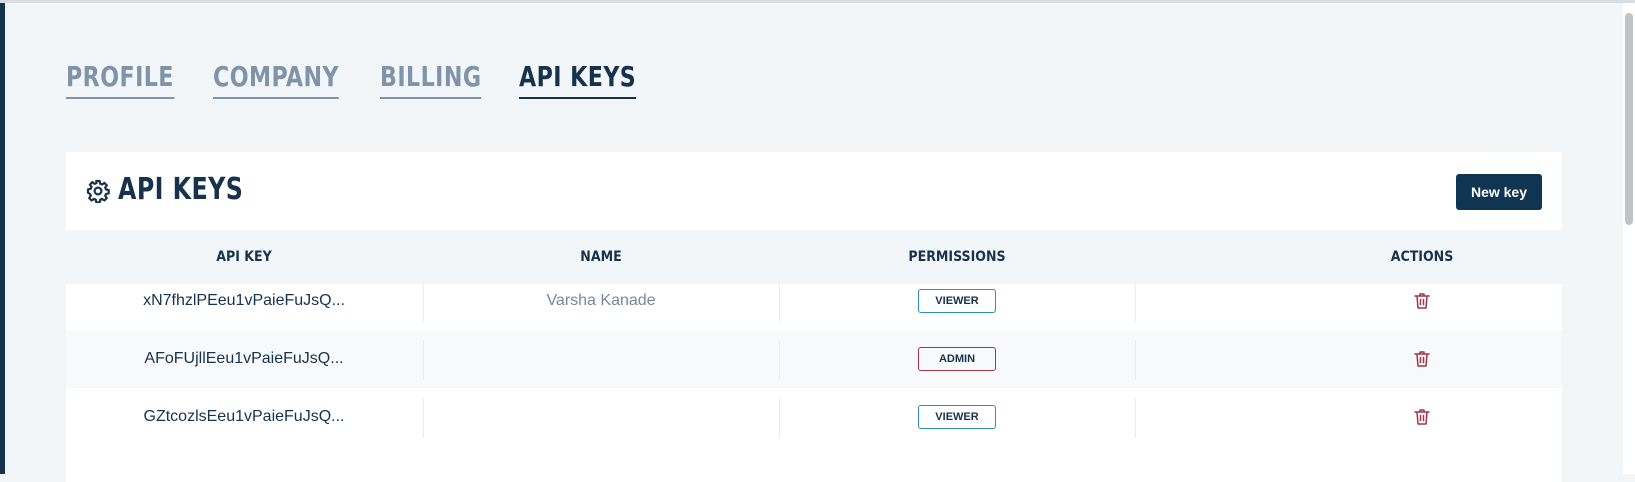 The width and height of the screenshot is (1635, 482). Describe the element at coordinates (181, 189) in the screenshot. I see `card-title: API KEYS` at that location.